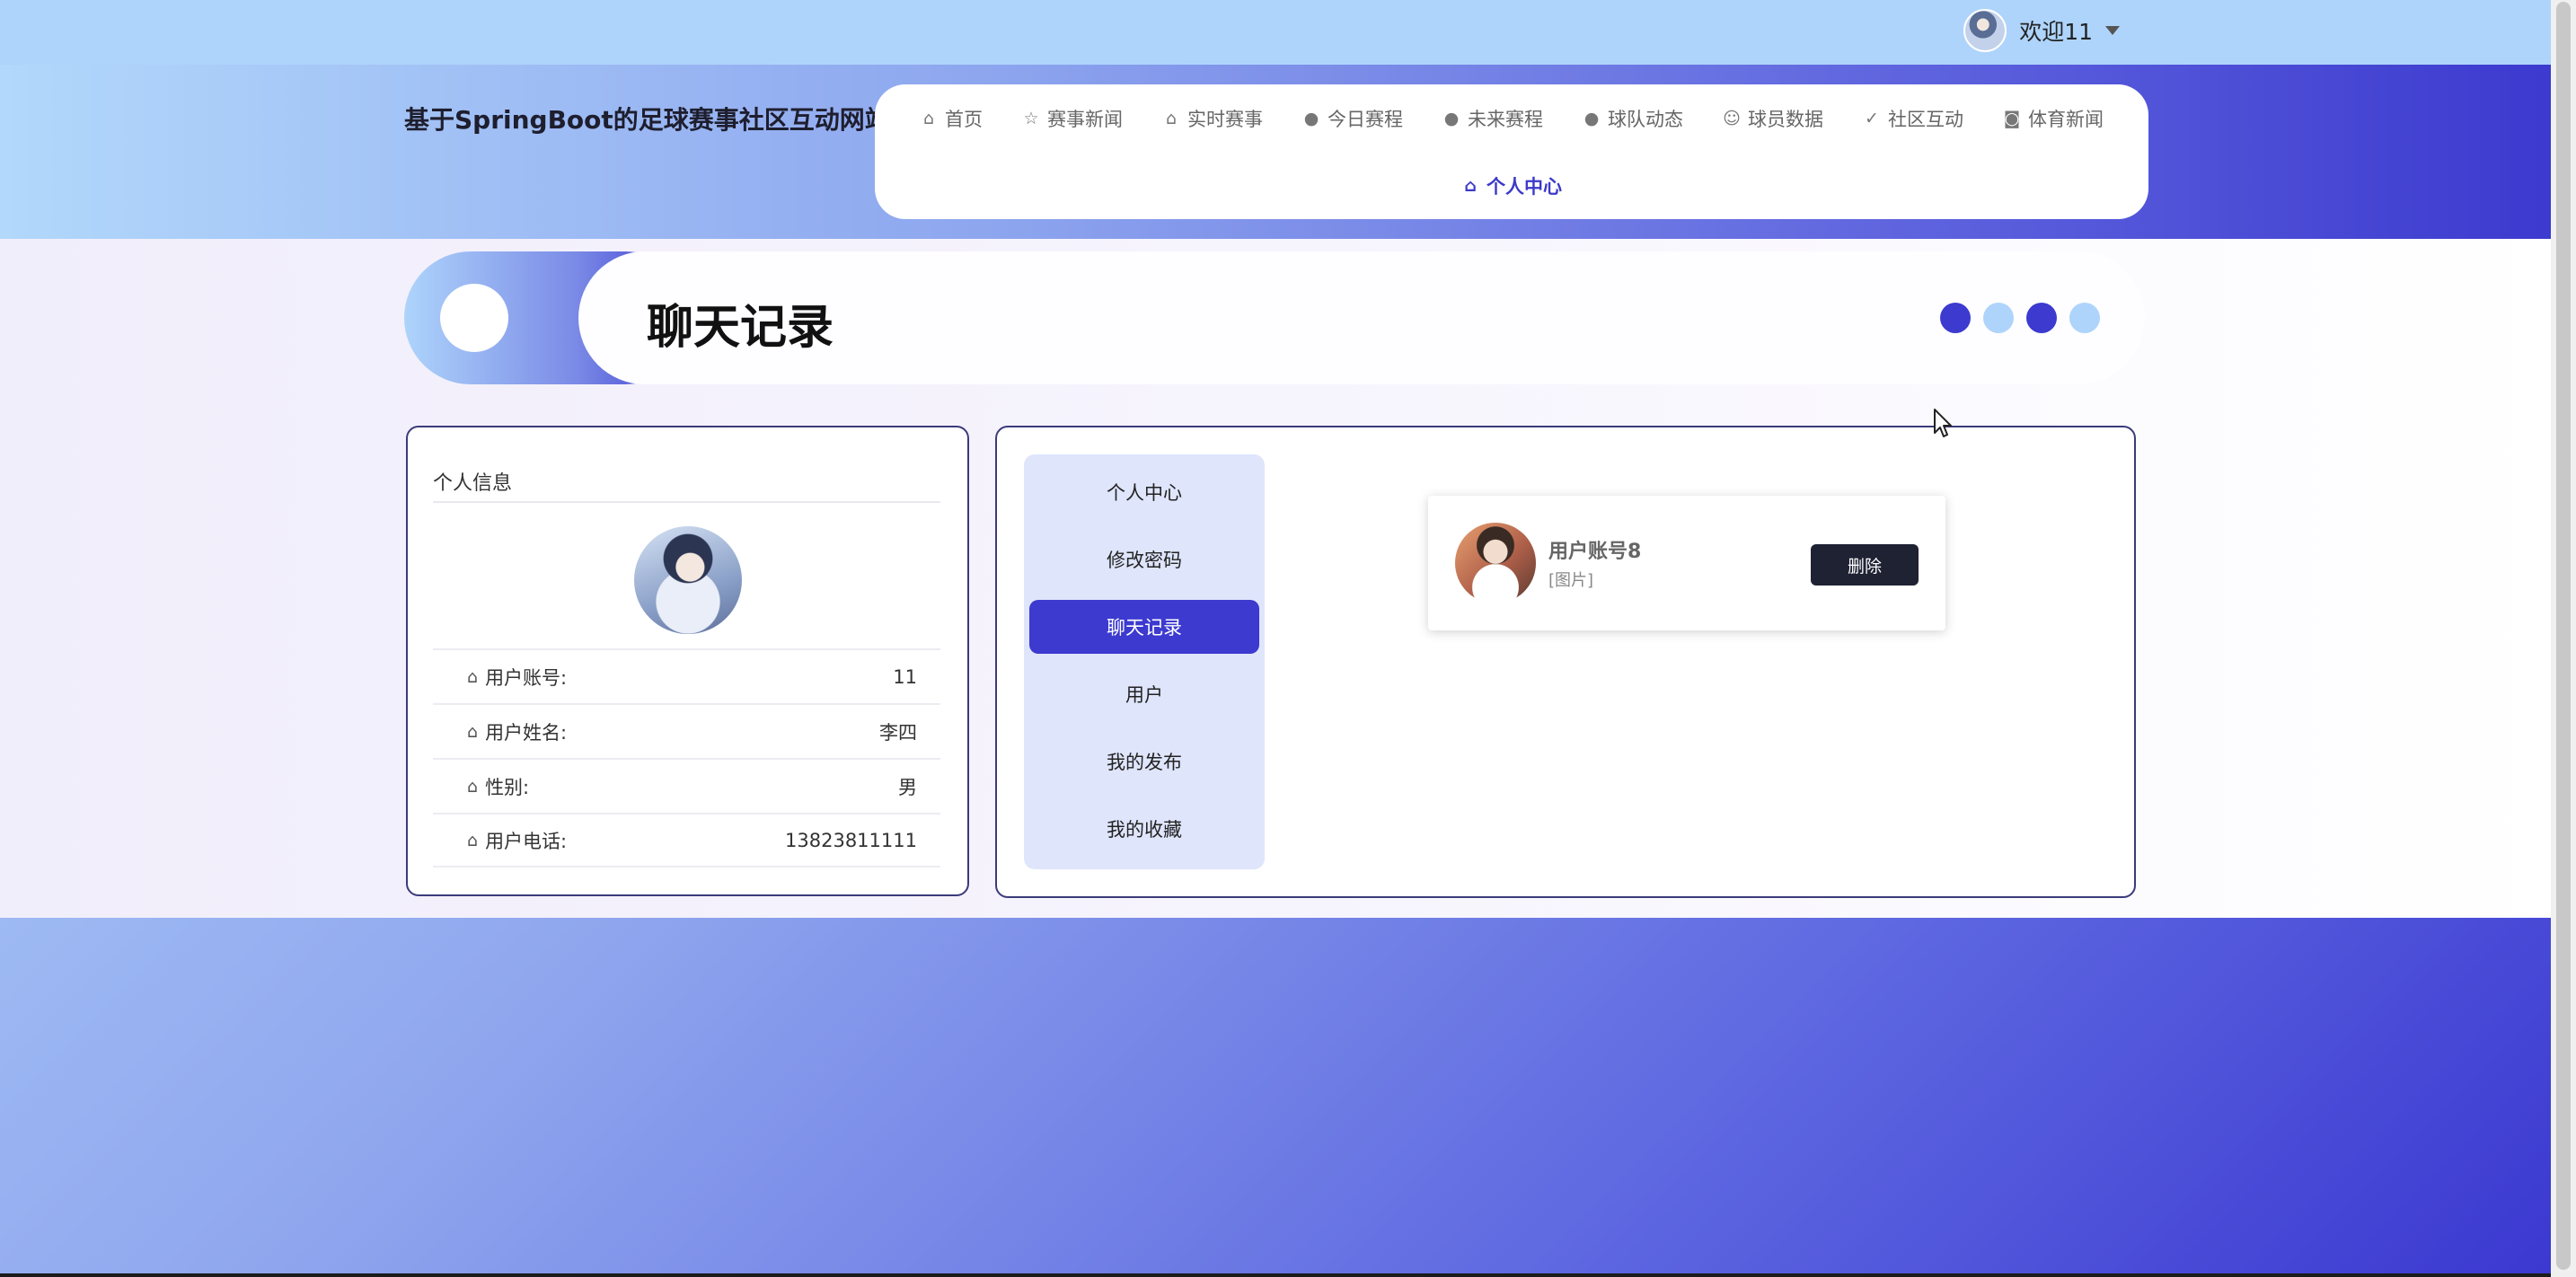 This screenshot has width=2576, height=1277. What do you see at coordinates (1225, 119) in the screenshot?
I see `nav-item-label: 实时赛事` at bounding box center [1225, 119].